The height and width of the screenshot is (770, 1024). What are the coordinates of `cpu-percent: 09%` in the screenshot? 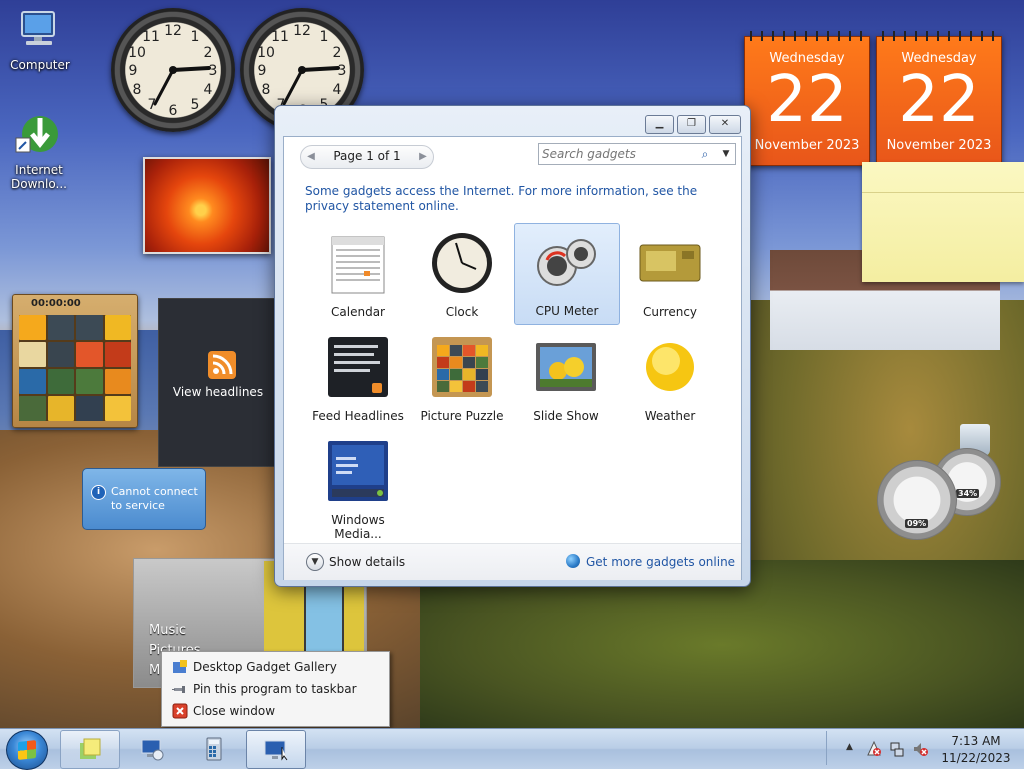 It's located at (917, 523).